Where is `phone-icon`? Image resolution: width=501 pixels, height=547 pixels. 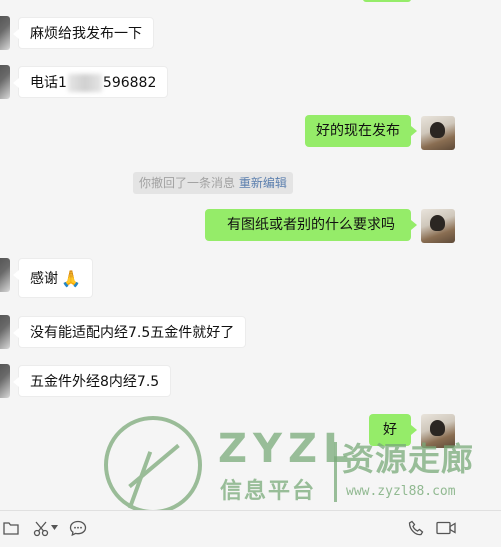
phone-icon is located at coordinates (416, 528).